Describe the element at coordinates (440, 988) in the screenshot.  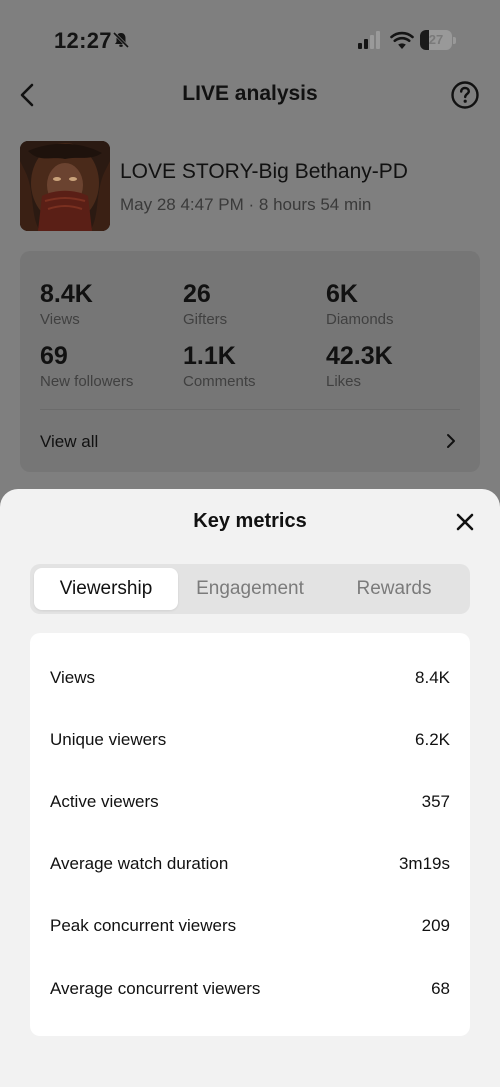
I see `metric-value: 68` at that location.